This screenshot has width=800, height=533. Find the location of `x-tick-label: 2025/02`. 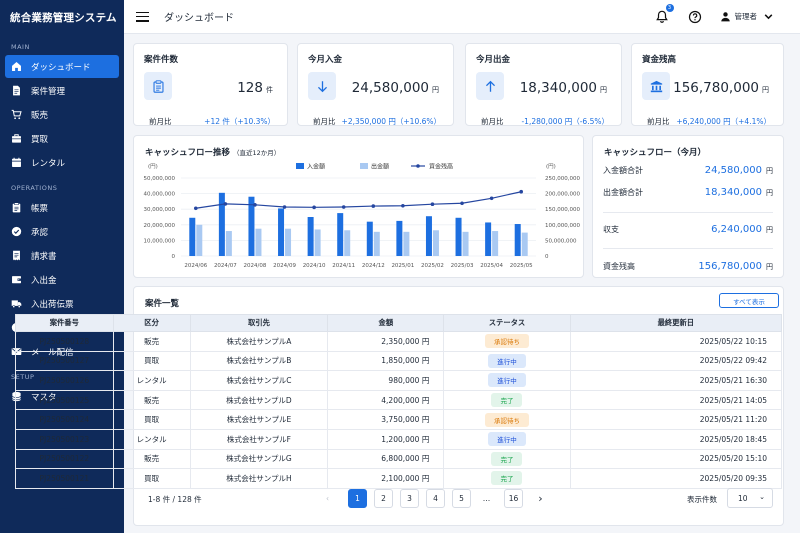

x-tick-label: 2025/02 is located at coordinates (432, 266).